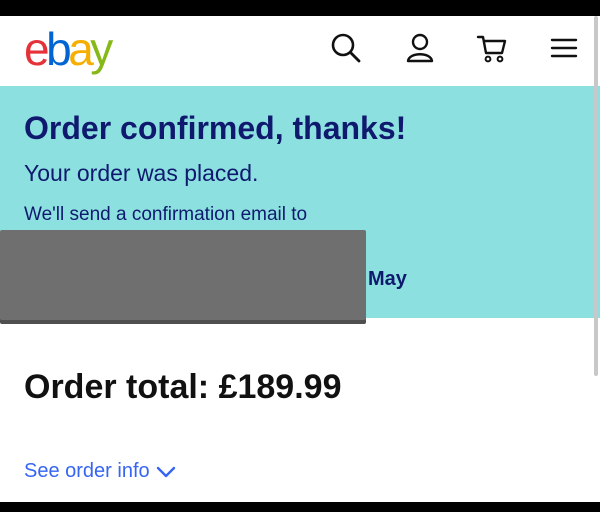  Describe the element at coordinates (166, 472) in the screenshot. I see `chevron-down-icon` at that location.